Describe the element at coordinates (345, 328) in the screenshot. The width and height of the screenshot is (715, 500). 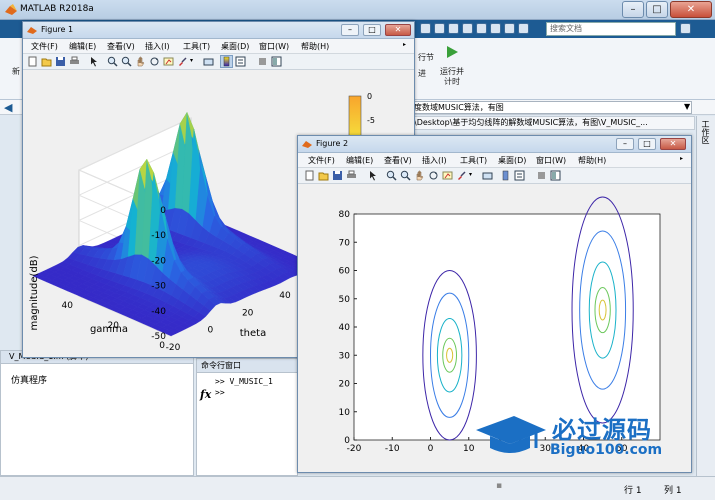
I see `y-tick-label: 40` at that location.